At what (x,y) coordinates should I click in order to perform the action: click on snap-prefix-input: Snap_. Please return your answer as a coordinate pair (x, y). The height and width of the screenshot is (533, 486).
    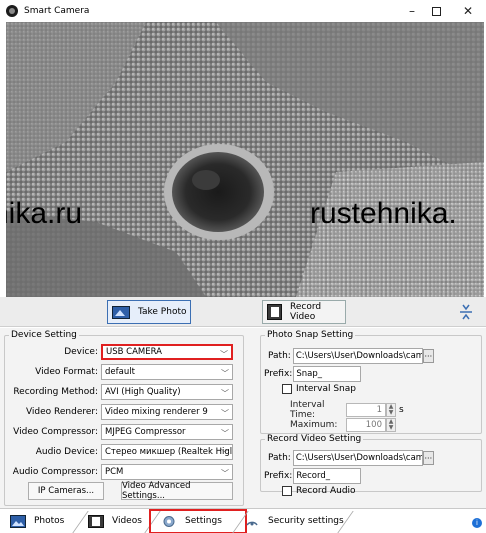
    Looking at the image, I should click on (327, 374).